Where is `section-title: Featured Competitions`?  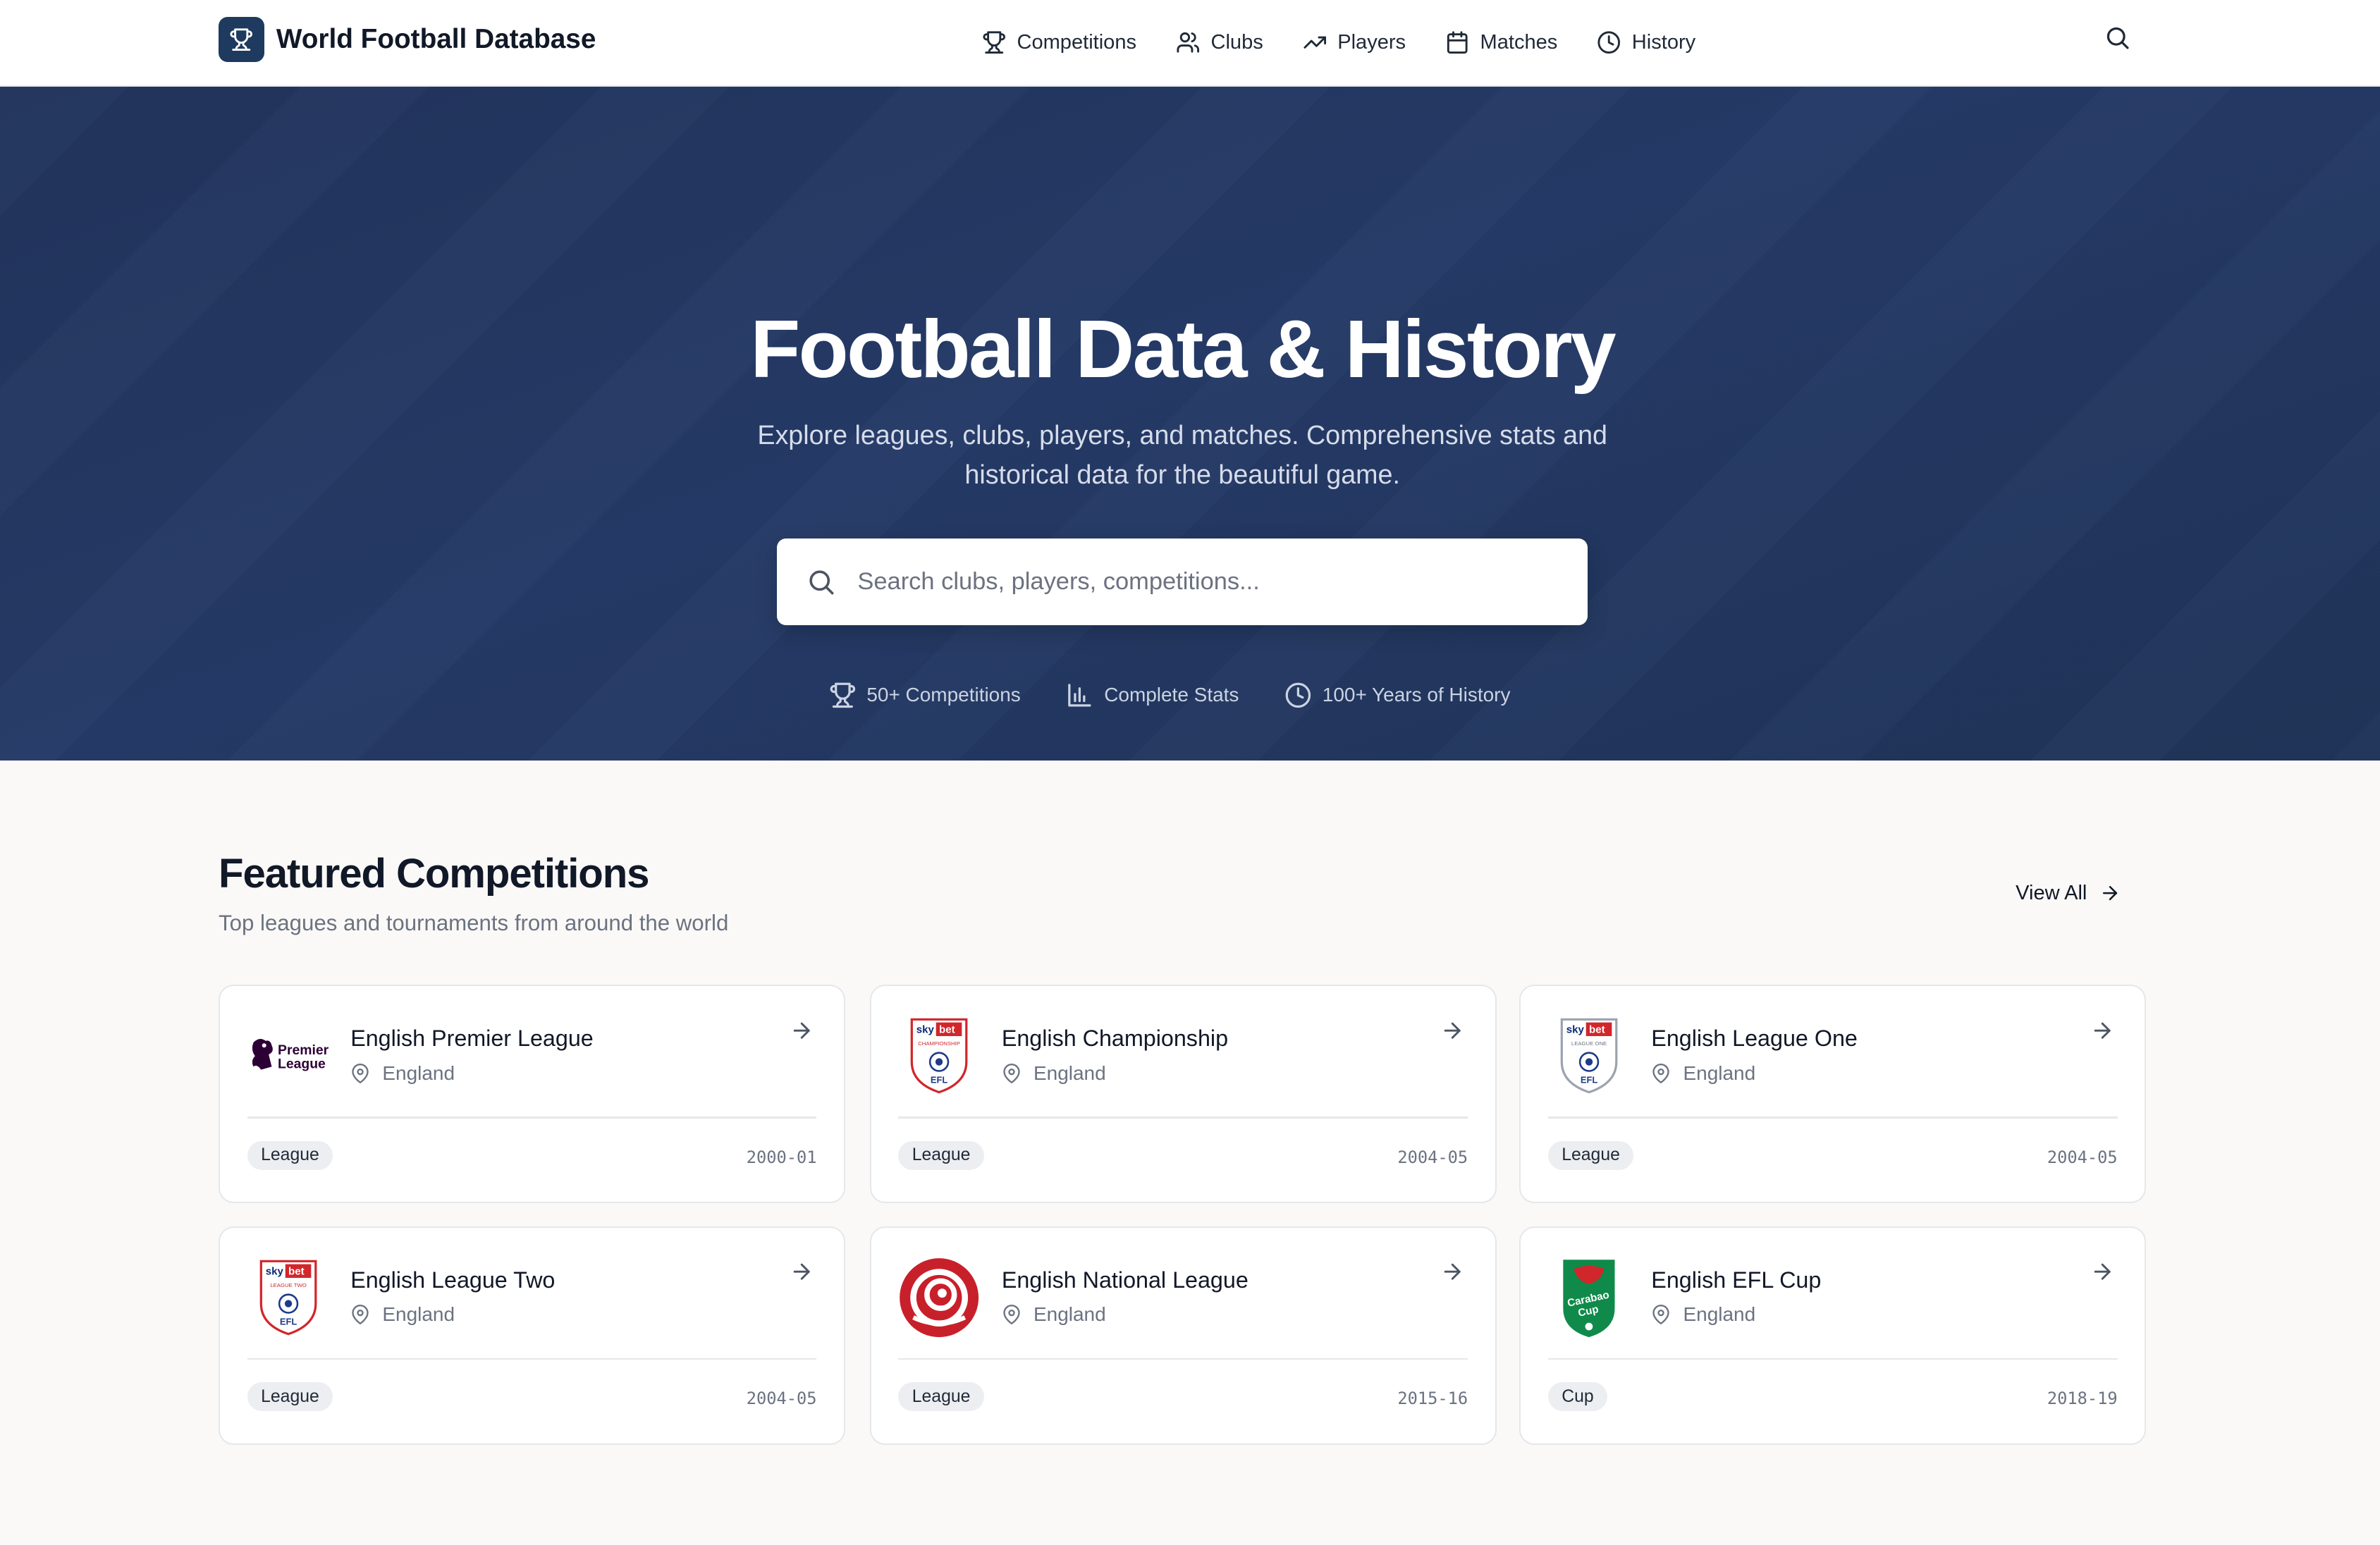 section-title: Featured Competitions is located at coordinates (434, 873).